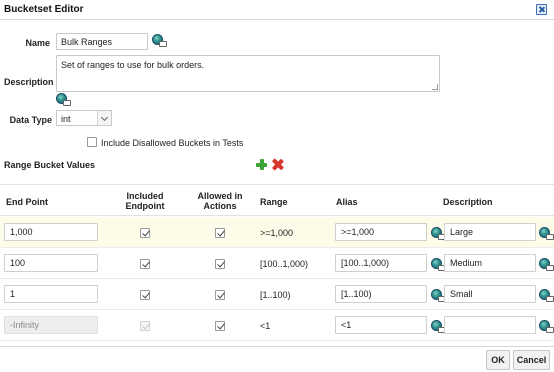  What do you see at coordinates (261, 164) in the screenshot?
I see `add-icon` at bounding box center [261, 164].